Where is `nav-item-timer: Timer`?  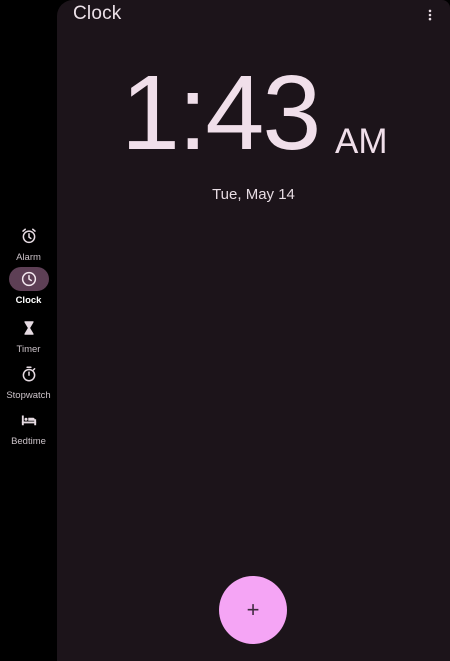 nav-item-timer: Timer is located at coordinates (28, 335).